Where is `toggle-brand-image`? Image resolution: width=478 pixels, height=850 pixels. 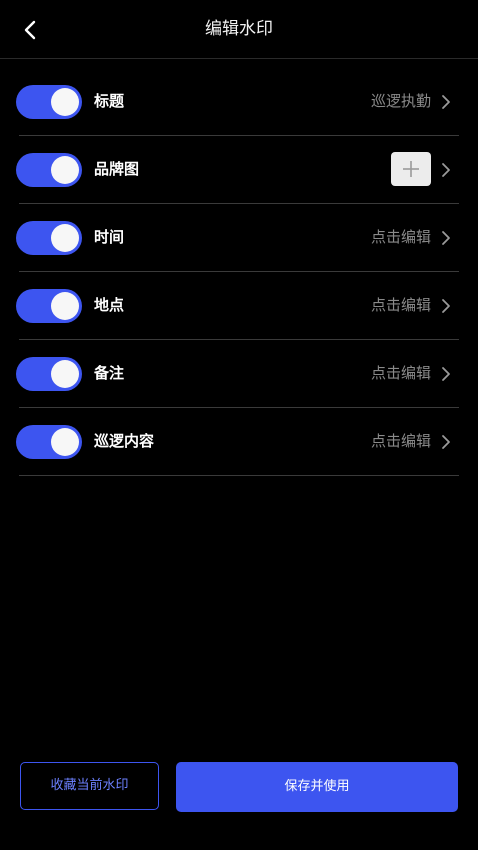
toggle-brand-image is located at coordinates (49, 170).